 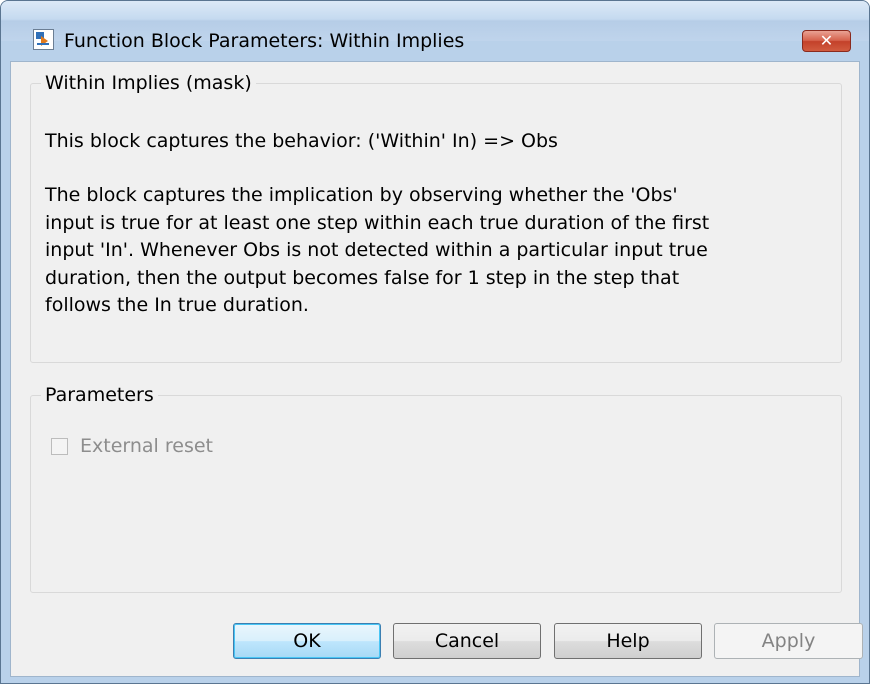 I want to click on close-icon: ✕, so click(x=826, y=40).